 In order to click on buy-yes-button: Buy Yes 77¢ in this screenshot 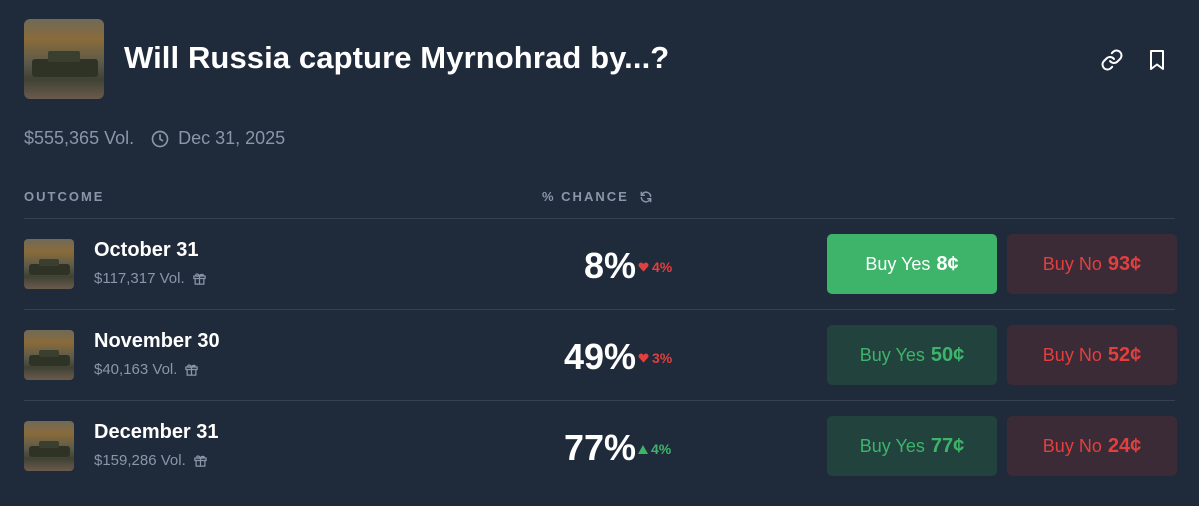, I will do `click(912, 446)`.